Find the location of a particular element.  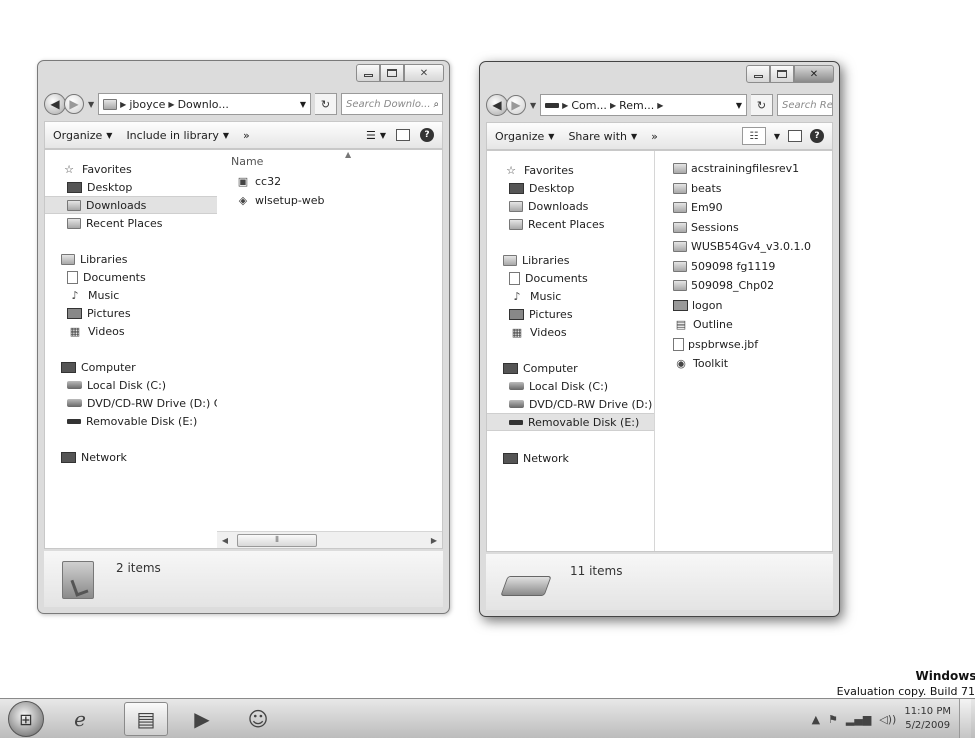

start-button: ⊞ is located at coordinates (26, 719).